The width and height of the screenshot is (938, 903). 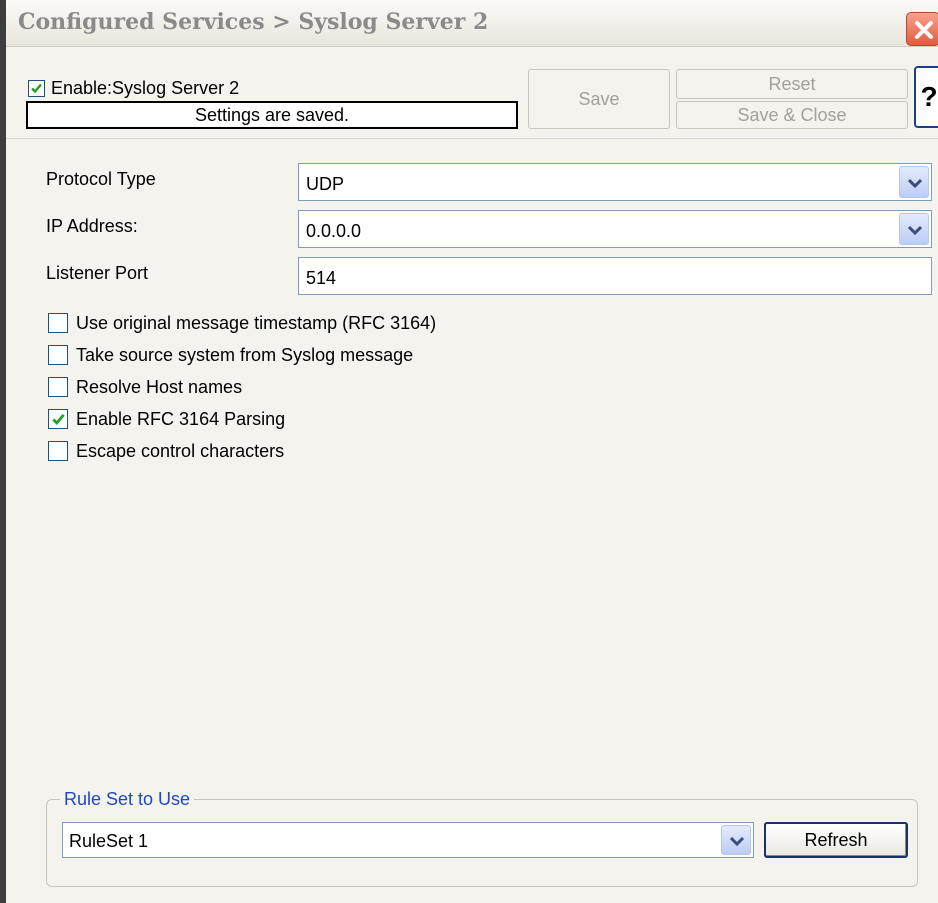 What do you see at coordinates (472, 138) in the screenshot?
I see `toolbar-divider` at bounding box center [472, 138].